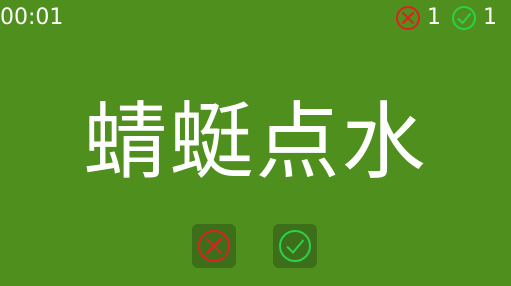 The image size is (511, 286). I want to click on wrong-count: 1, so click(434, 17).